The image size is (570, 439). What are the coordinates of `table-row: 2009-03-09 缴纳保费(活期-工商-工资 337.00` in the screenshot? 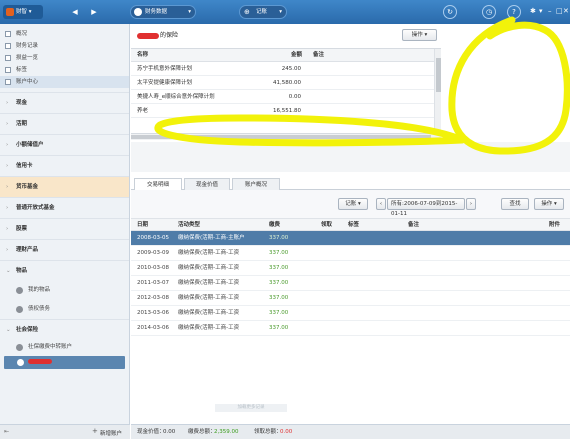 It's located at (350, 253).